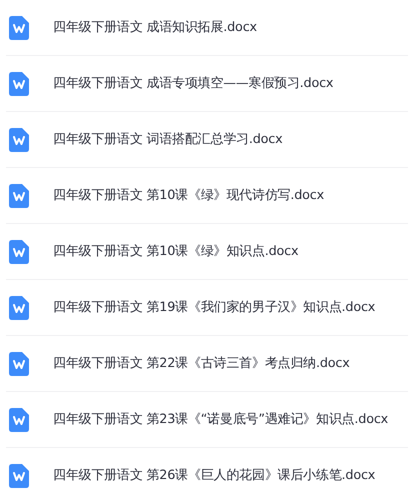  What do you see at coordinates (155, 27) in the screenshot?
I see `file-name: 四年级下册语文 成语知识拓展.docx` at bounding box center [155, 27].